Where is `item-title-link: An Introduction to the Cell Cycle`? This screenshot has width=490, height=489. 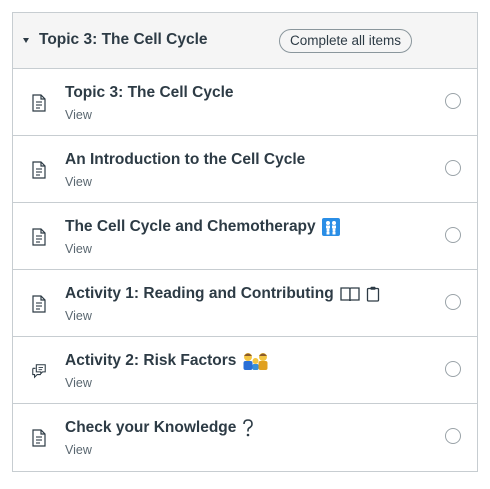
item-title-link: An Introduction to the Cell Cycle is located at coordinates (185, 160).